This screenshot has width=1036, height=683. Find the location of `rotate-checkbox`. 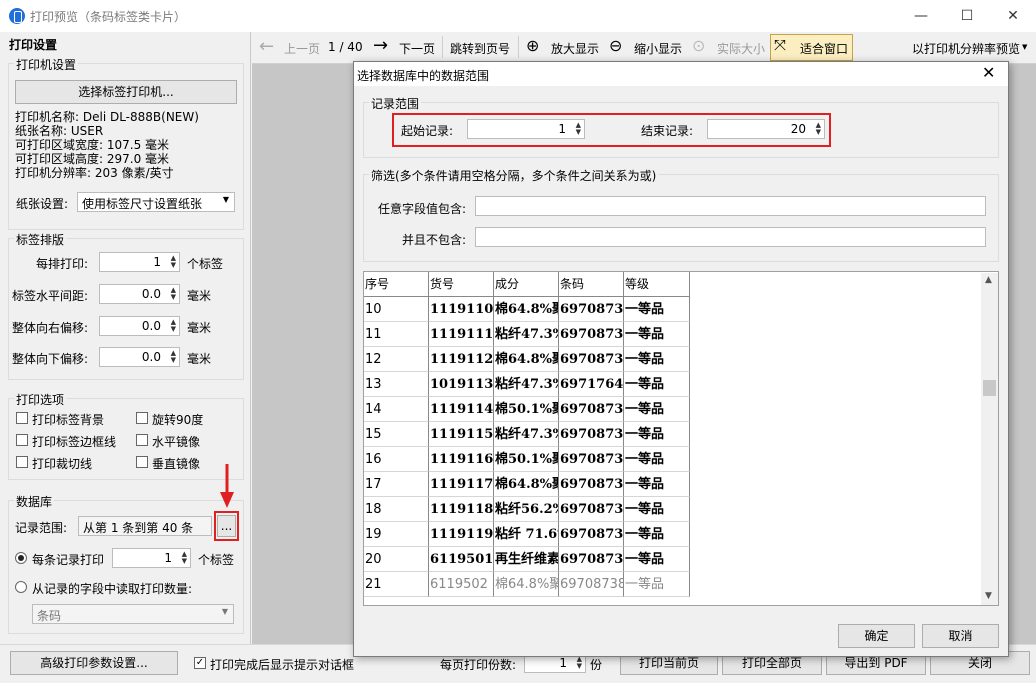

rotate-checkbox is located at coordinates (142, 418).